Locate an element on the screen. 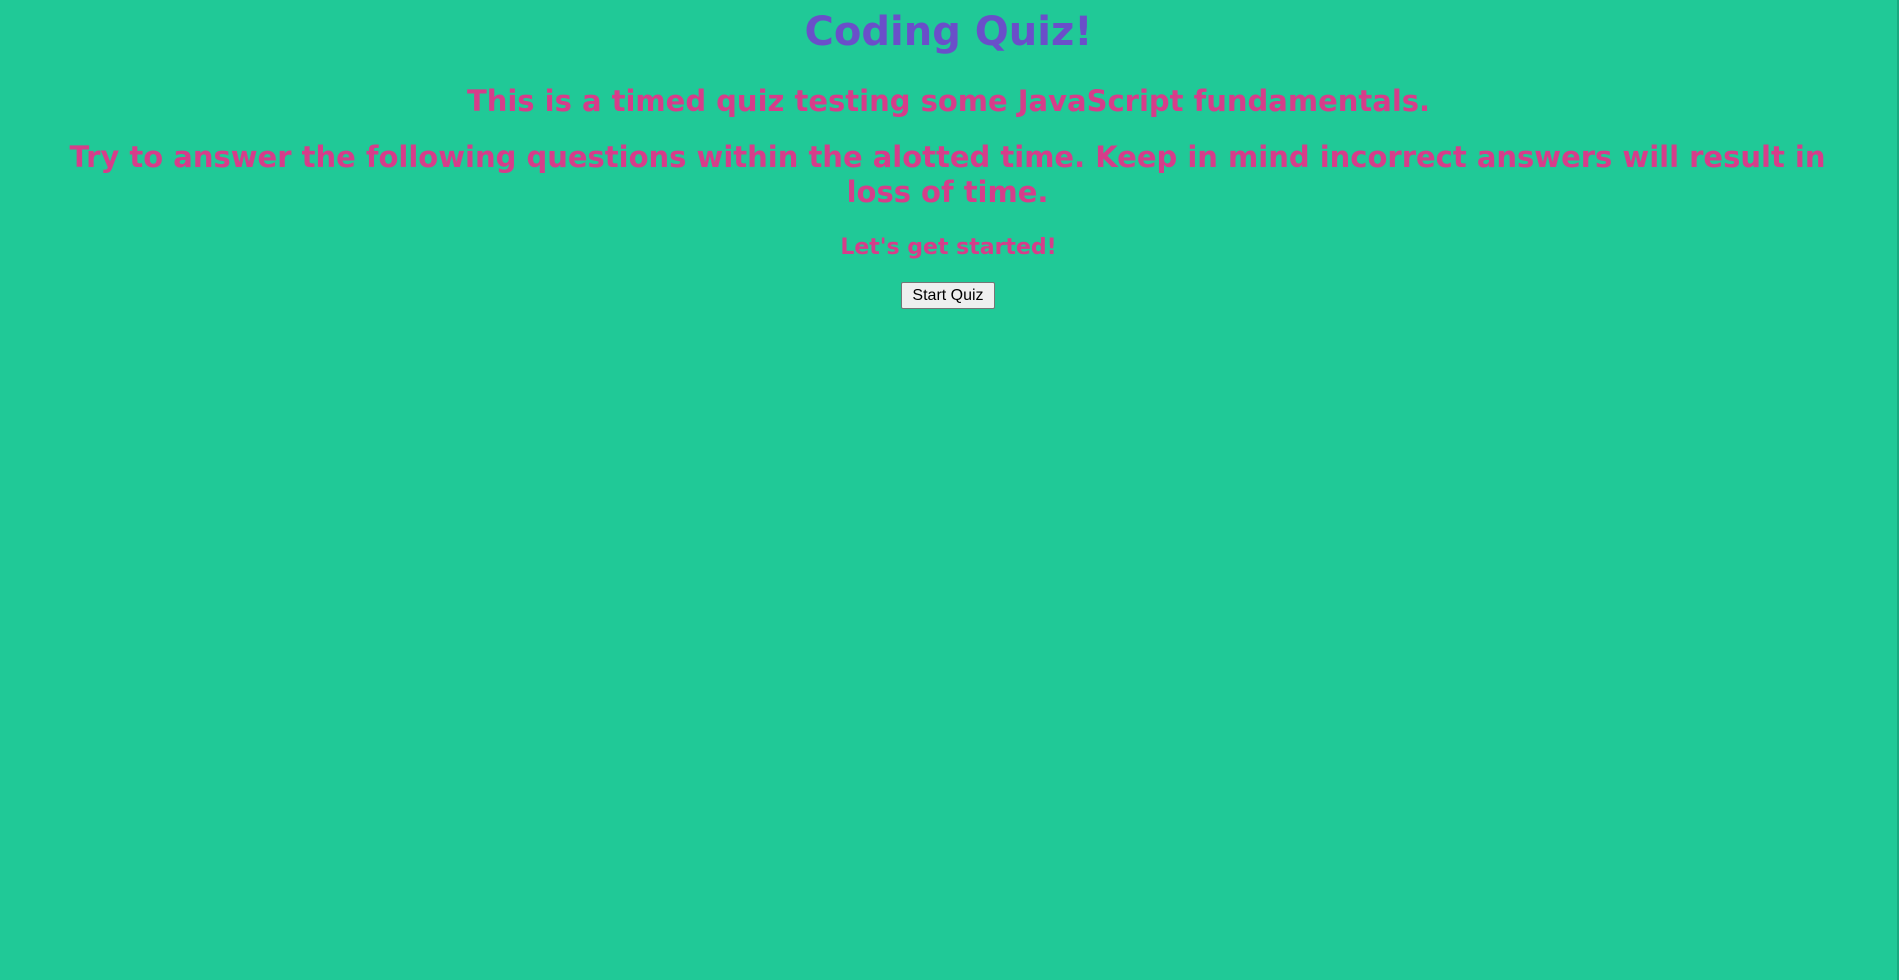 Image resolution: width=1899 pixels, height=980 pixels. start-quiz-button: Start Quiz is located at coordinates (948, 295).